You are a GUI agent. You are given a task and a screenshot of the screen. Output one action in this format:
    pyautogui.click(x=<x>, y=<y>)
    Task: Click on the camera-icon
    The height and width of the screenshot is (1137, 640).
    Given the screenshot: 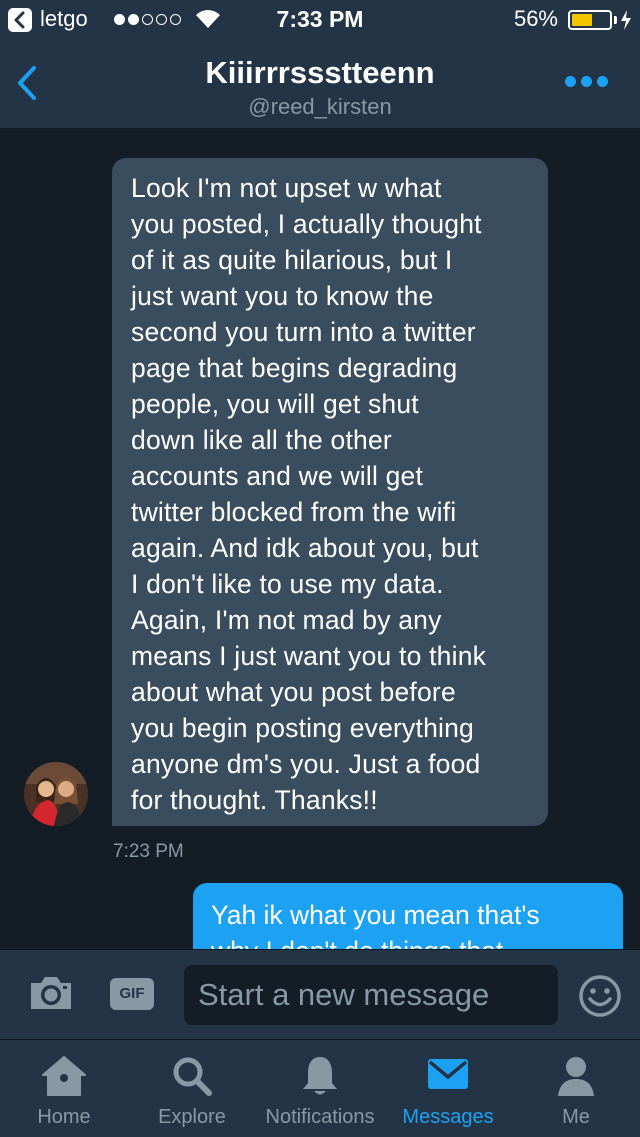 What is the action you would take?
    pyautogui.click(x=51, y=995)
    